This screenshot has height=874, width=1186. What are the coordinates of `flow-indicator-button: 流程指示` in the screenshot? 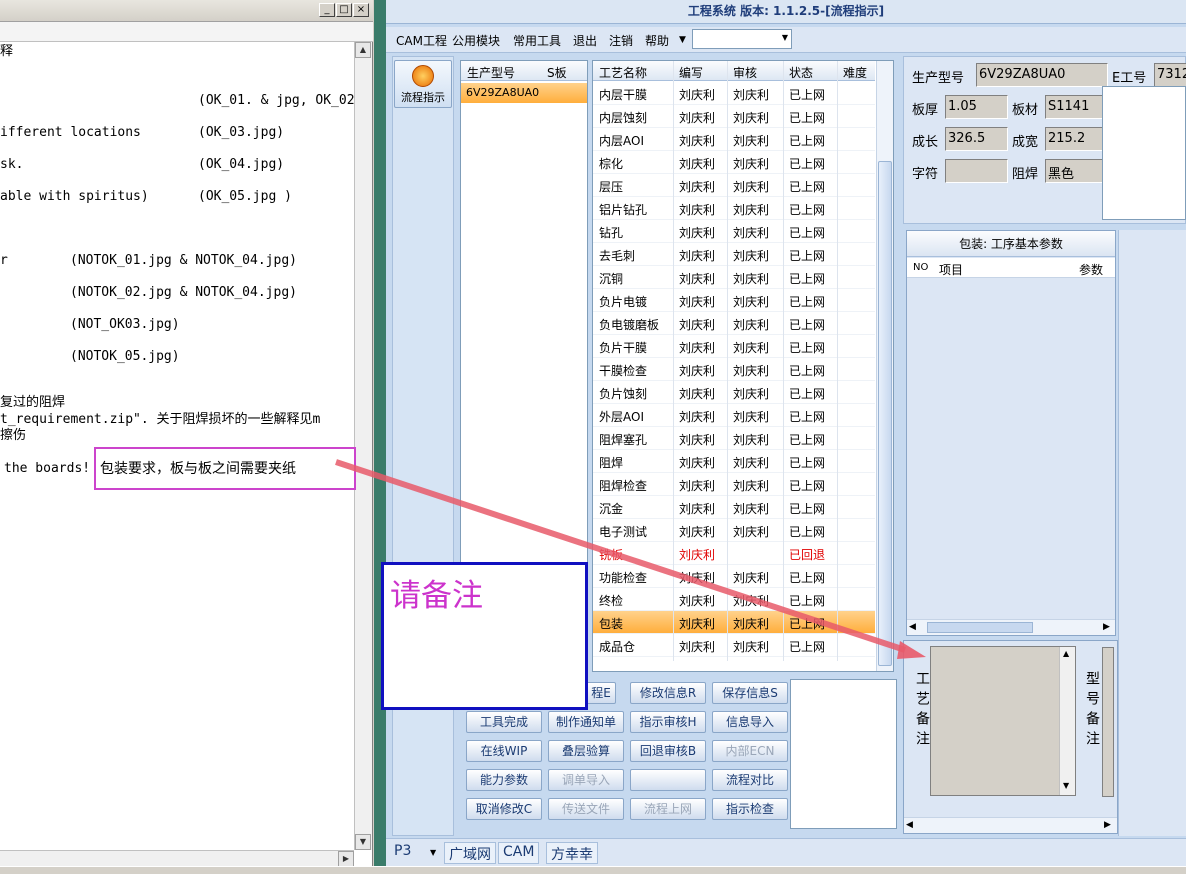 It's located at (423, 84).